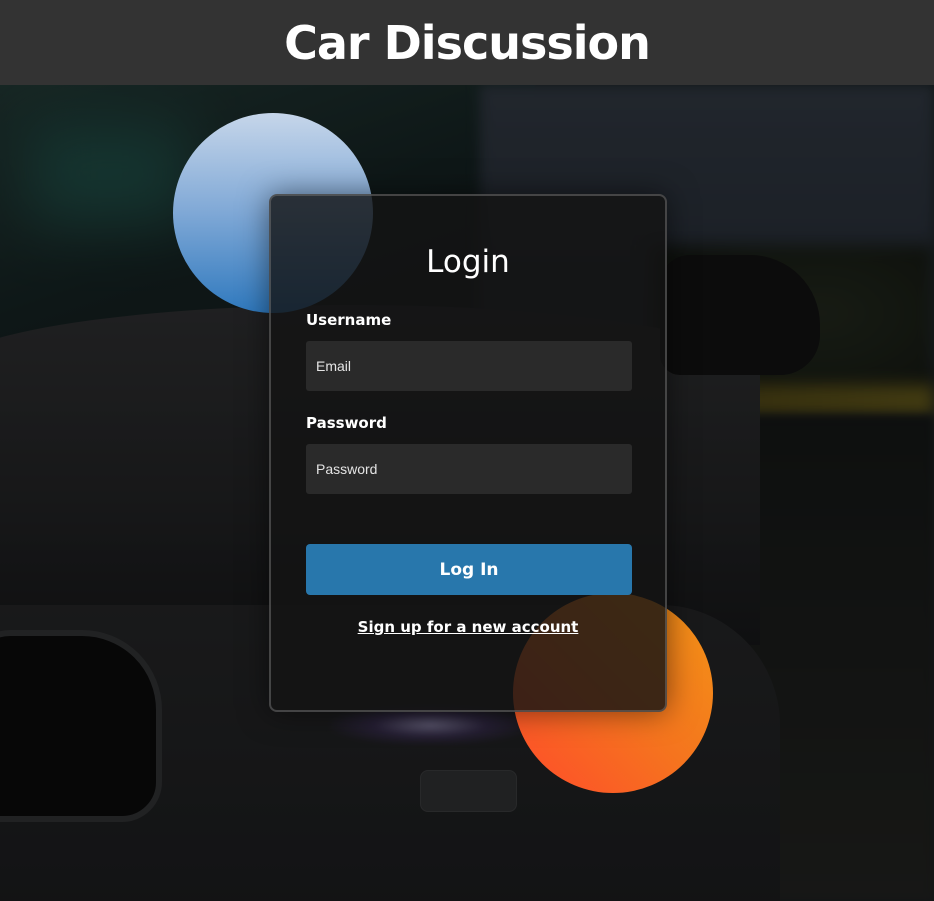 Image resolution: width=934 pixels, height=901 pixels. I want to click on site-header: Car Discussion, so click(467, 42).